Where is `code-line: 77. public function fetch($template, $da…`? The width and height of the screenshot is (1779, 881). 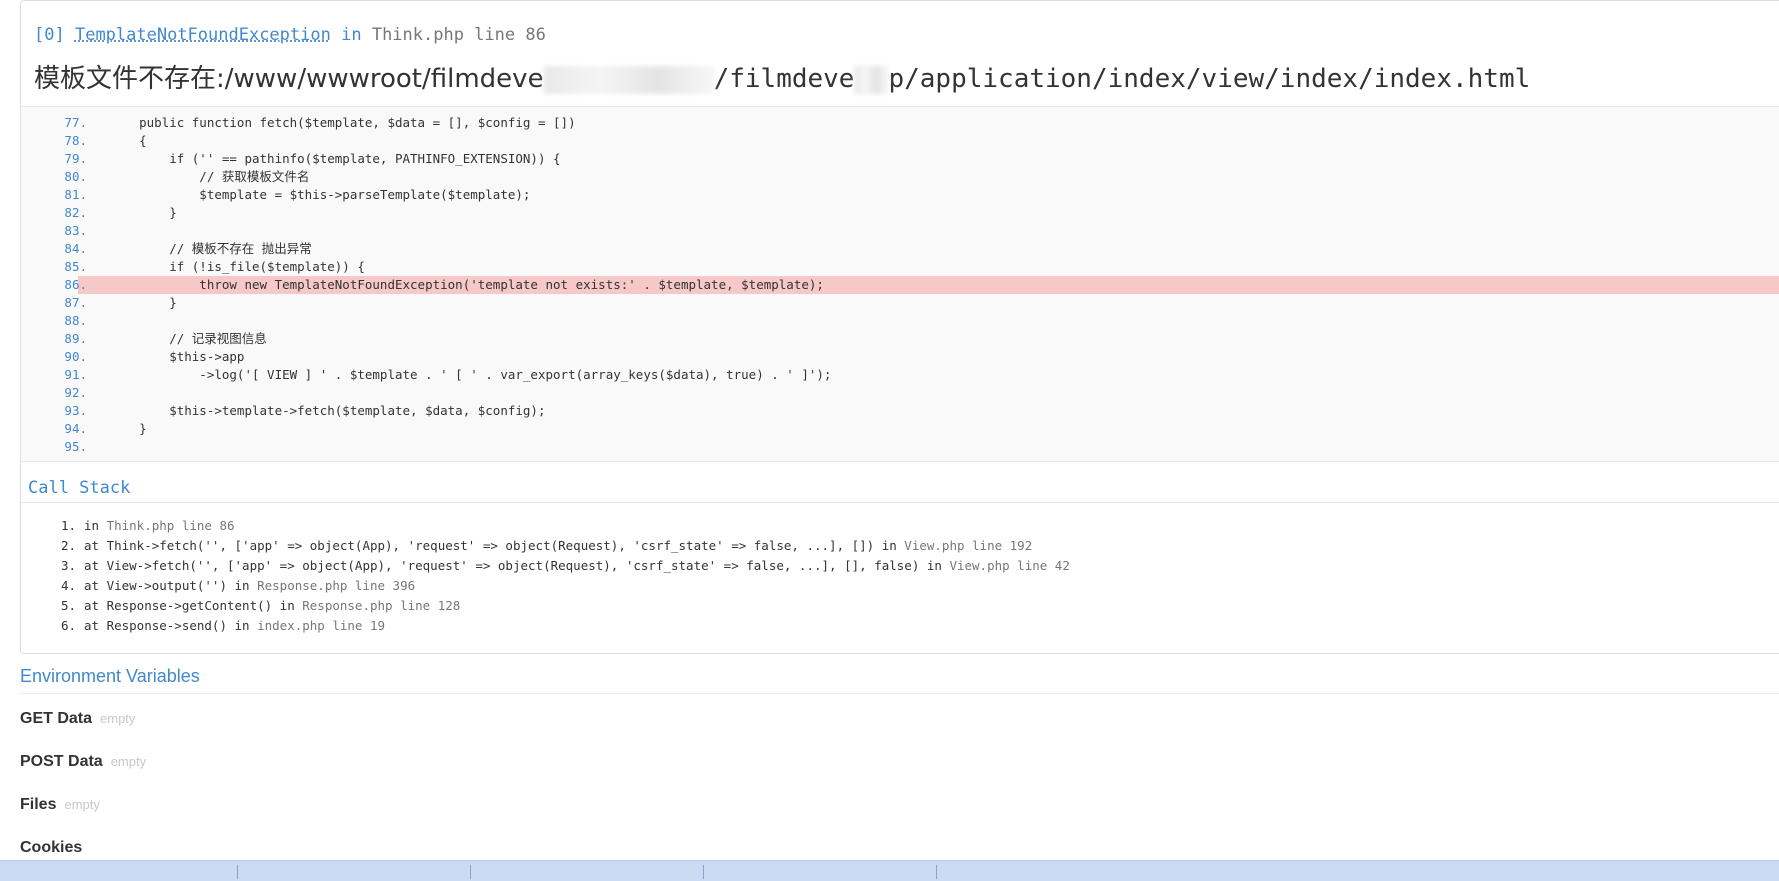
code-line: 77. public function fetch($template, $da… is located at coordinates (900, 123).